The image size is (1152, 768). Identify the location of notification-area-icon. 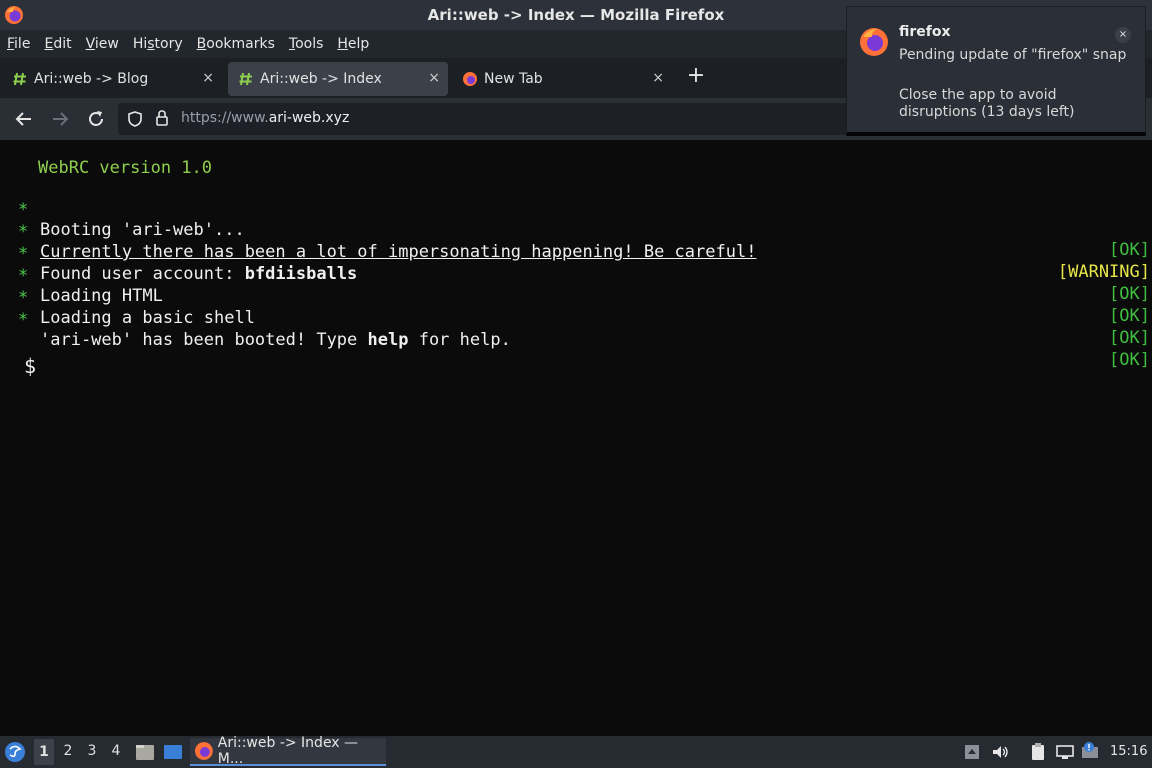
(972, 752).